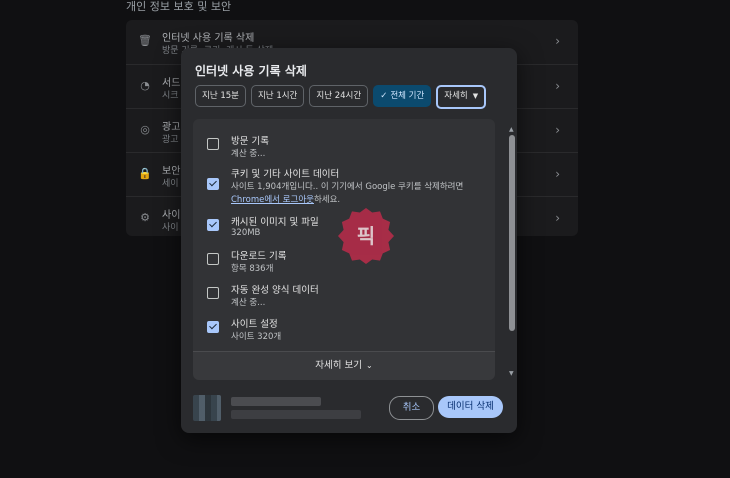  I want to click on row-subtitle: 시크, so click(170, 96).